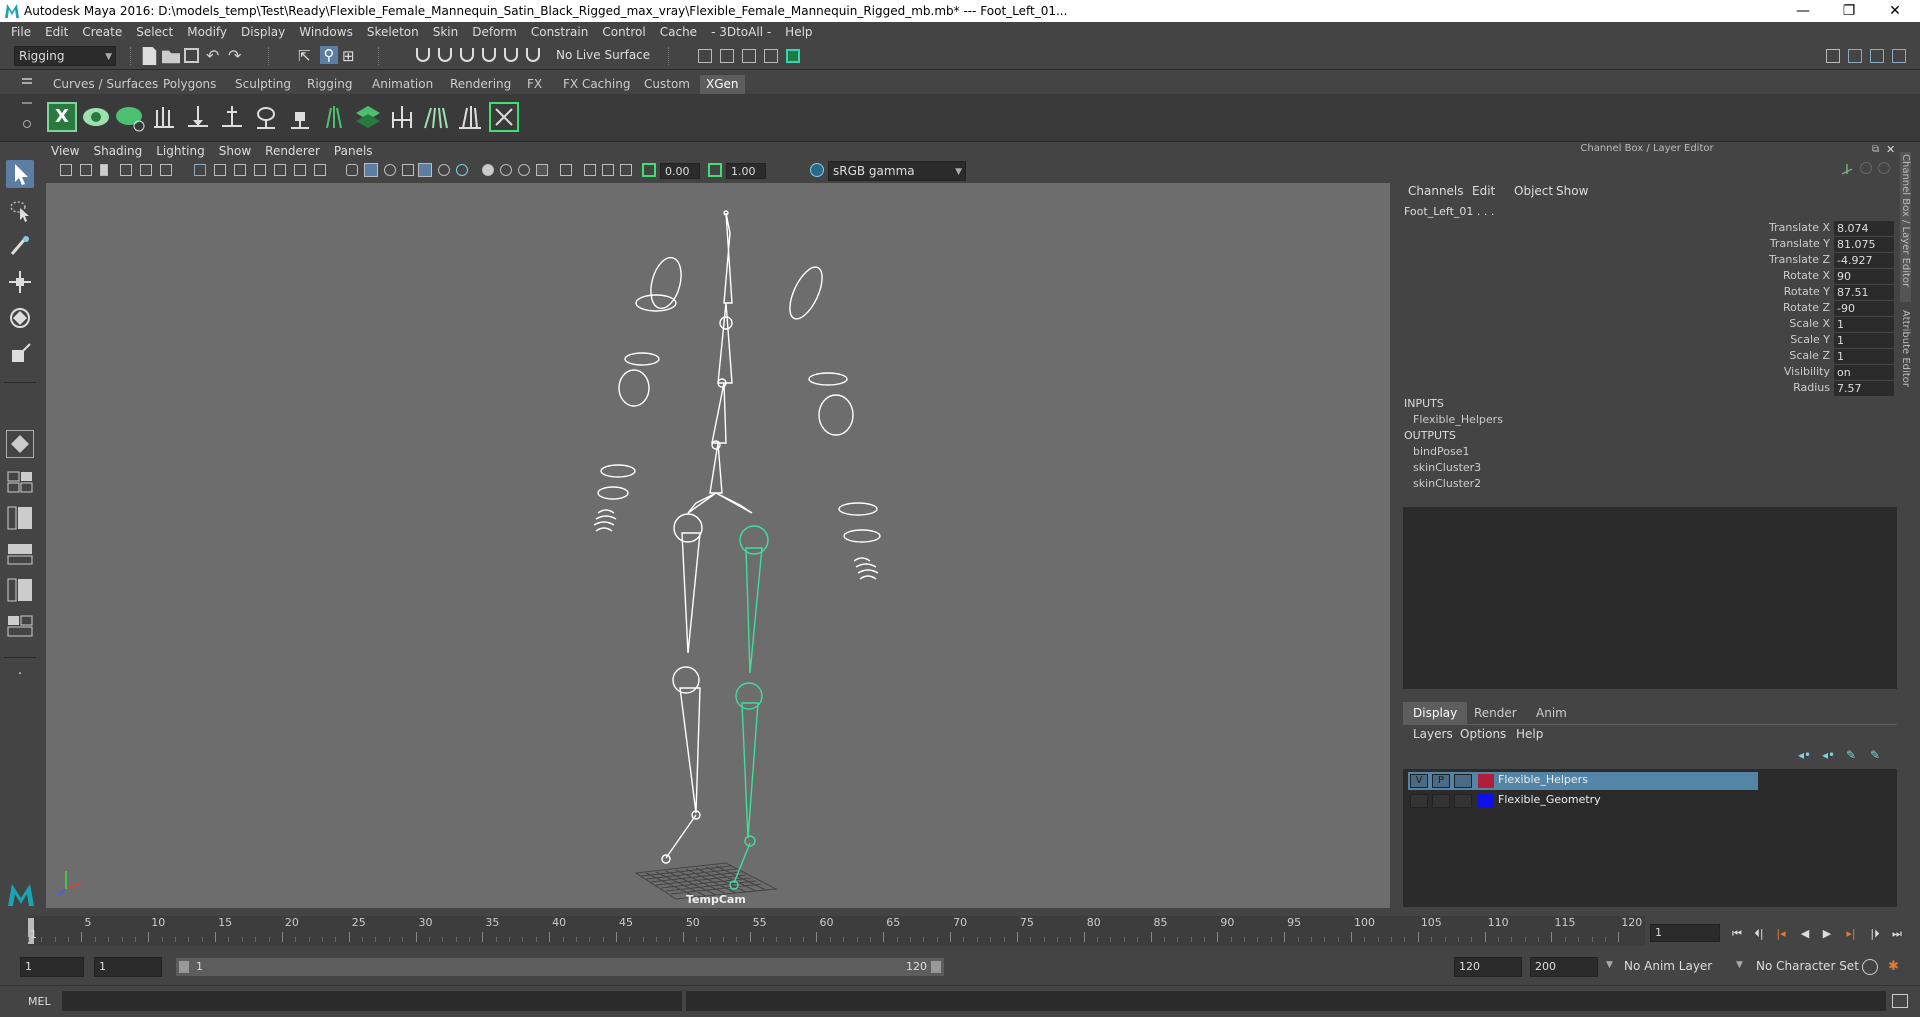 The image size is (1920, 1017). What do you see at coordinates (320, 170) in the screenshot?
I see `safe-title-icon` at bounding box center [320, 170].